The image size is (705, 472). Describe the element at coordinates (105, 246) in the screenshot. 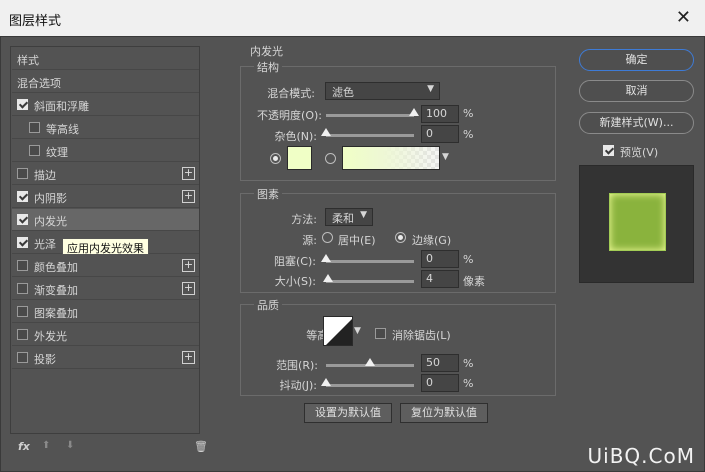

I see `tooltip: 应用内发光效果` at that location.